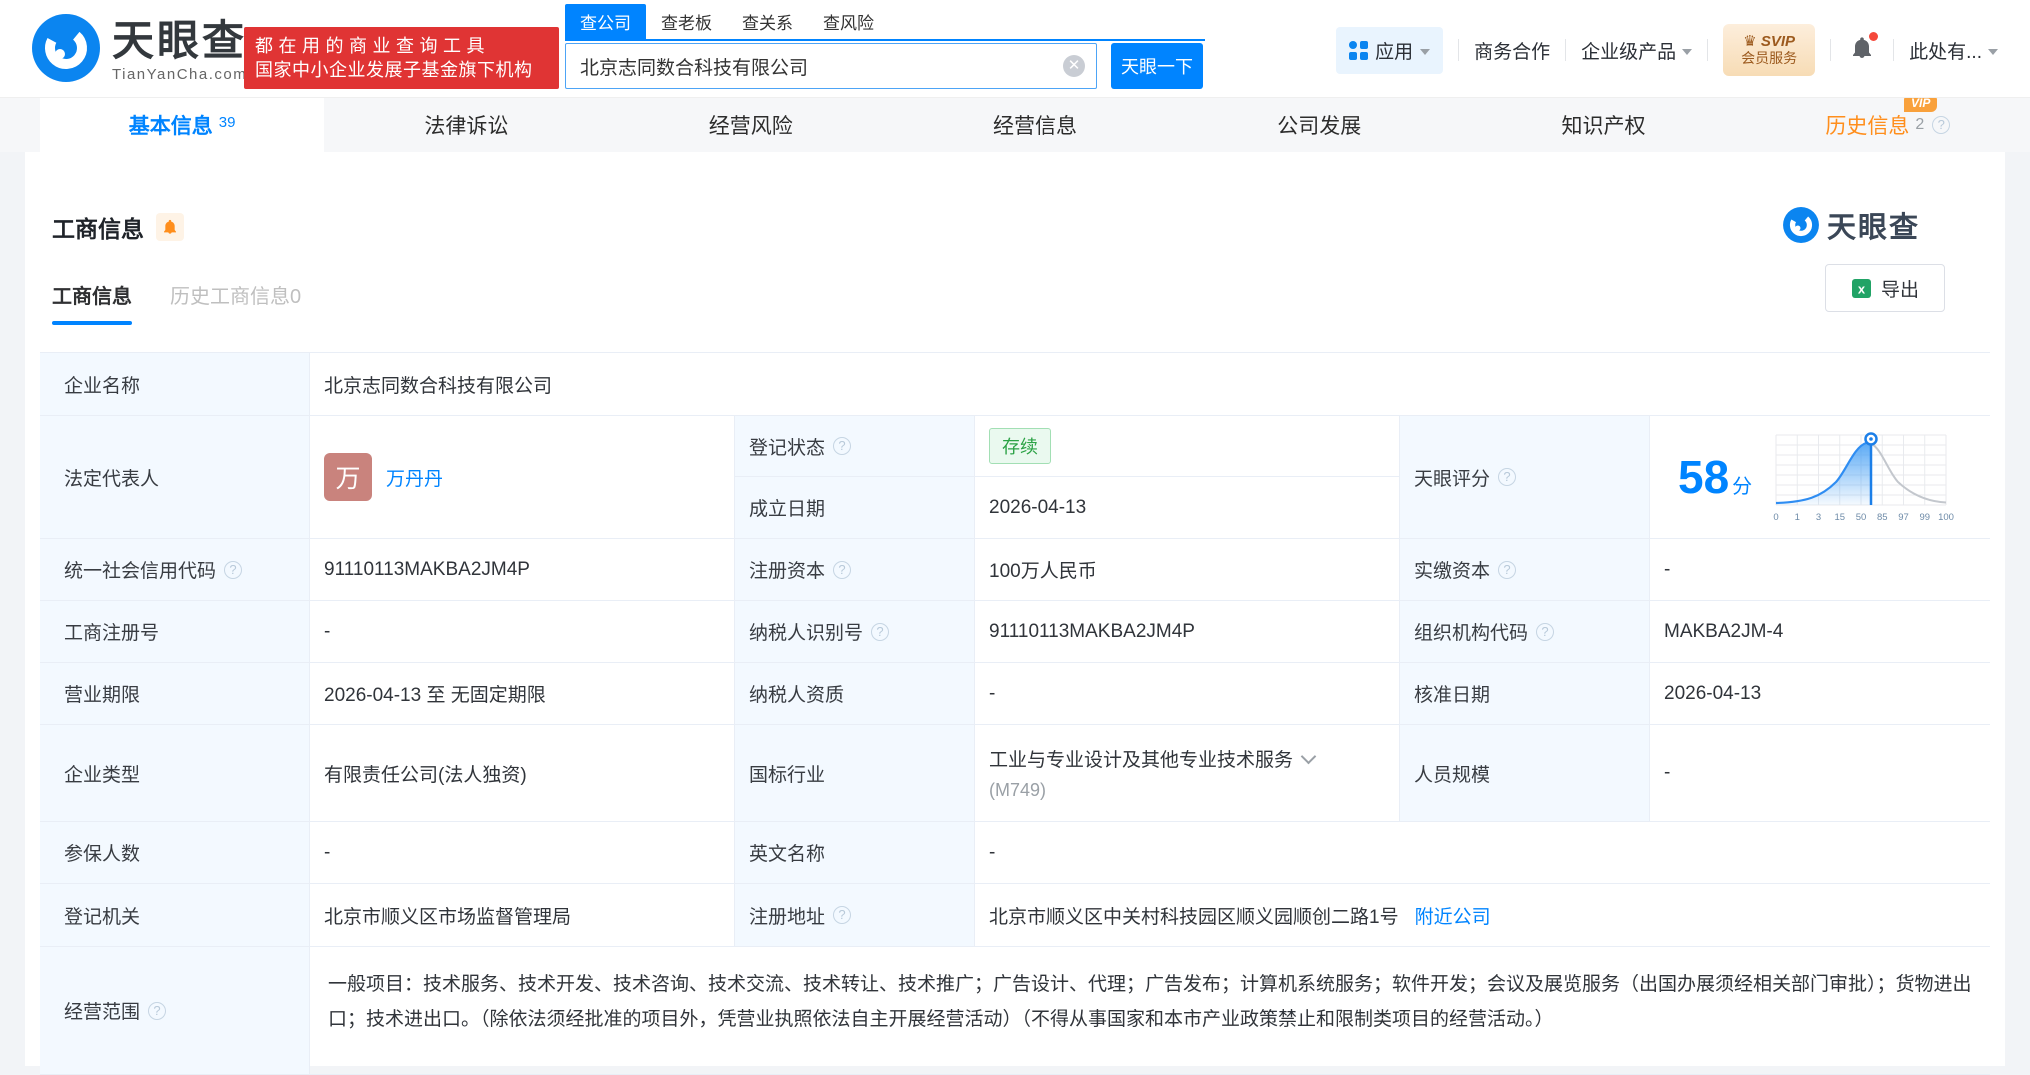 The width and height of the screenshot is (2030, 1075). What do you see at coordinates (1861, 517) in the screenshot?
I see `svg-text: 50` at bounding box center [1861, 517].